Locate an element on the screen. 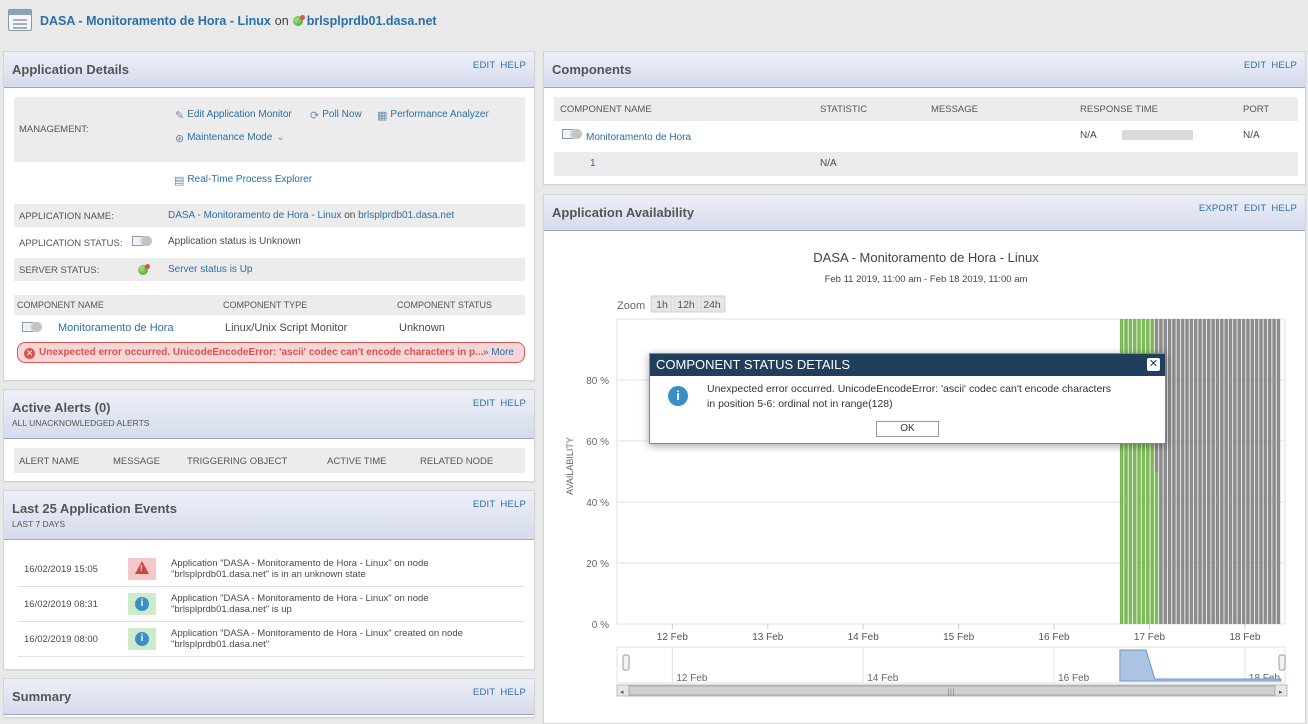 This screenshot has width=1308, height=724. error-more-link: » More is located at coordinates (498, 352).